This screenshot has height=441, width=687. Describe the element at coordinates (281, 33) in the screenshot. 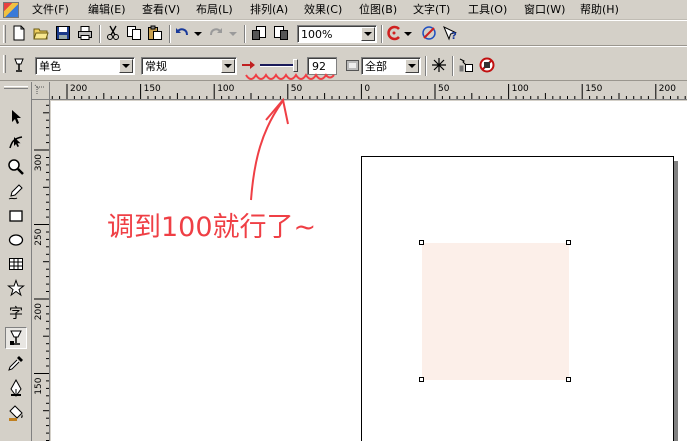

I see `export-icon` at that location.